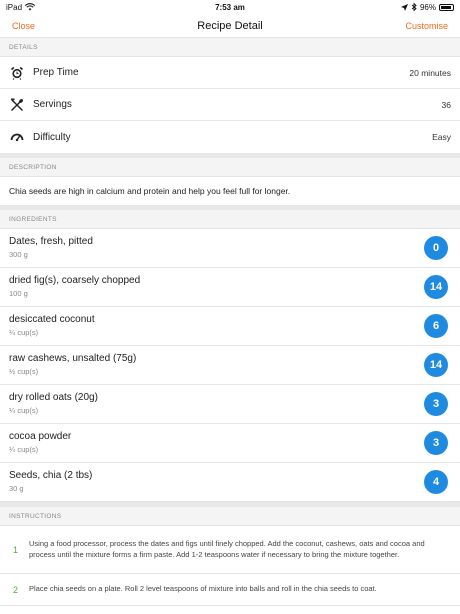 The height and width of the screenshot is (614, 460). Describe the element at coordinates (426, 26) in the screenshot. I see `customise-button: Customise` at that location.